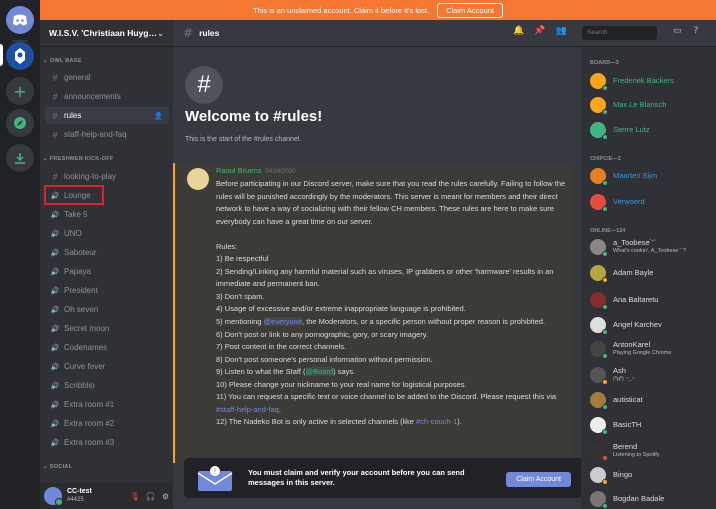 The image size is (716, 509). I want to click on voice-channel: 🔊 President, so click(107, 290).